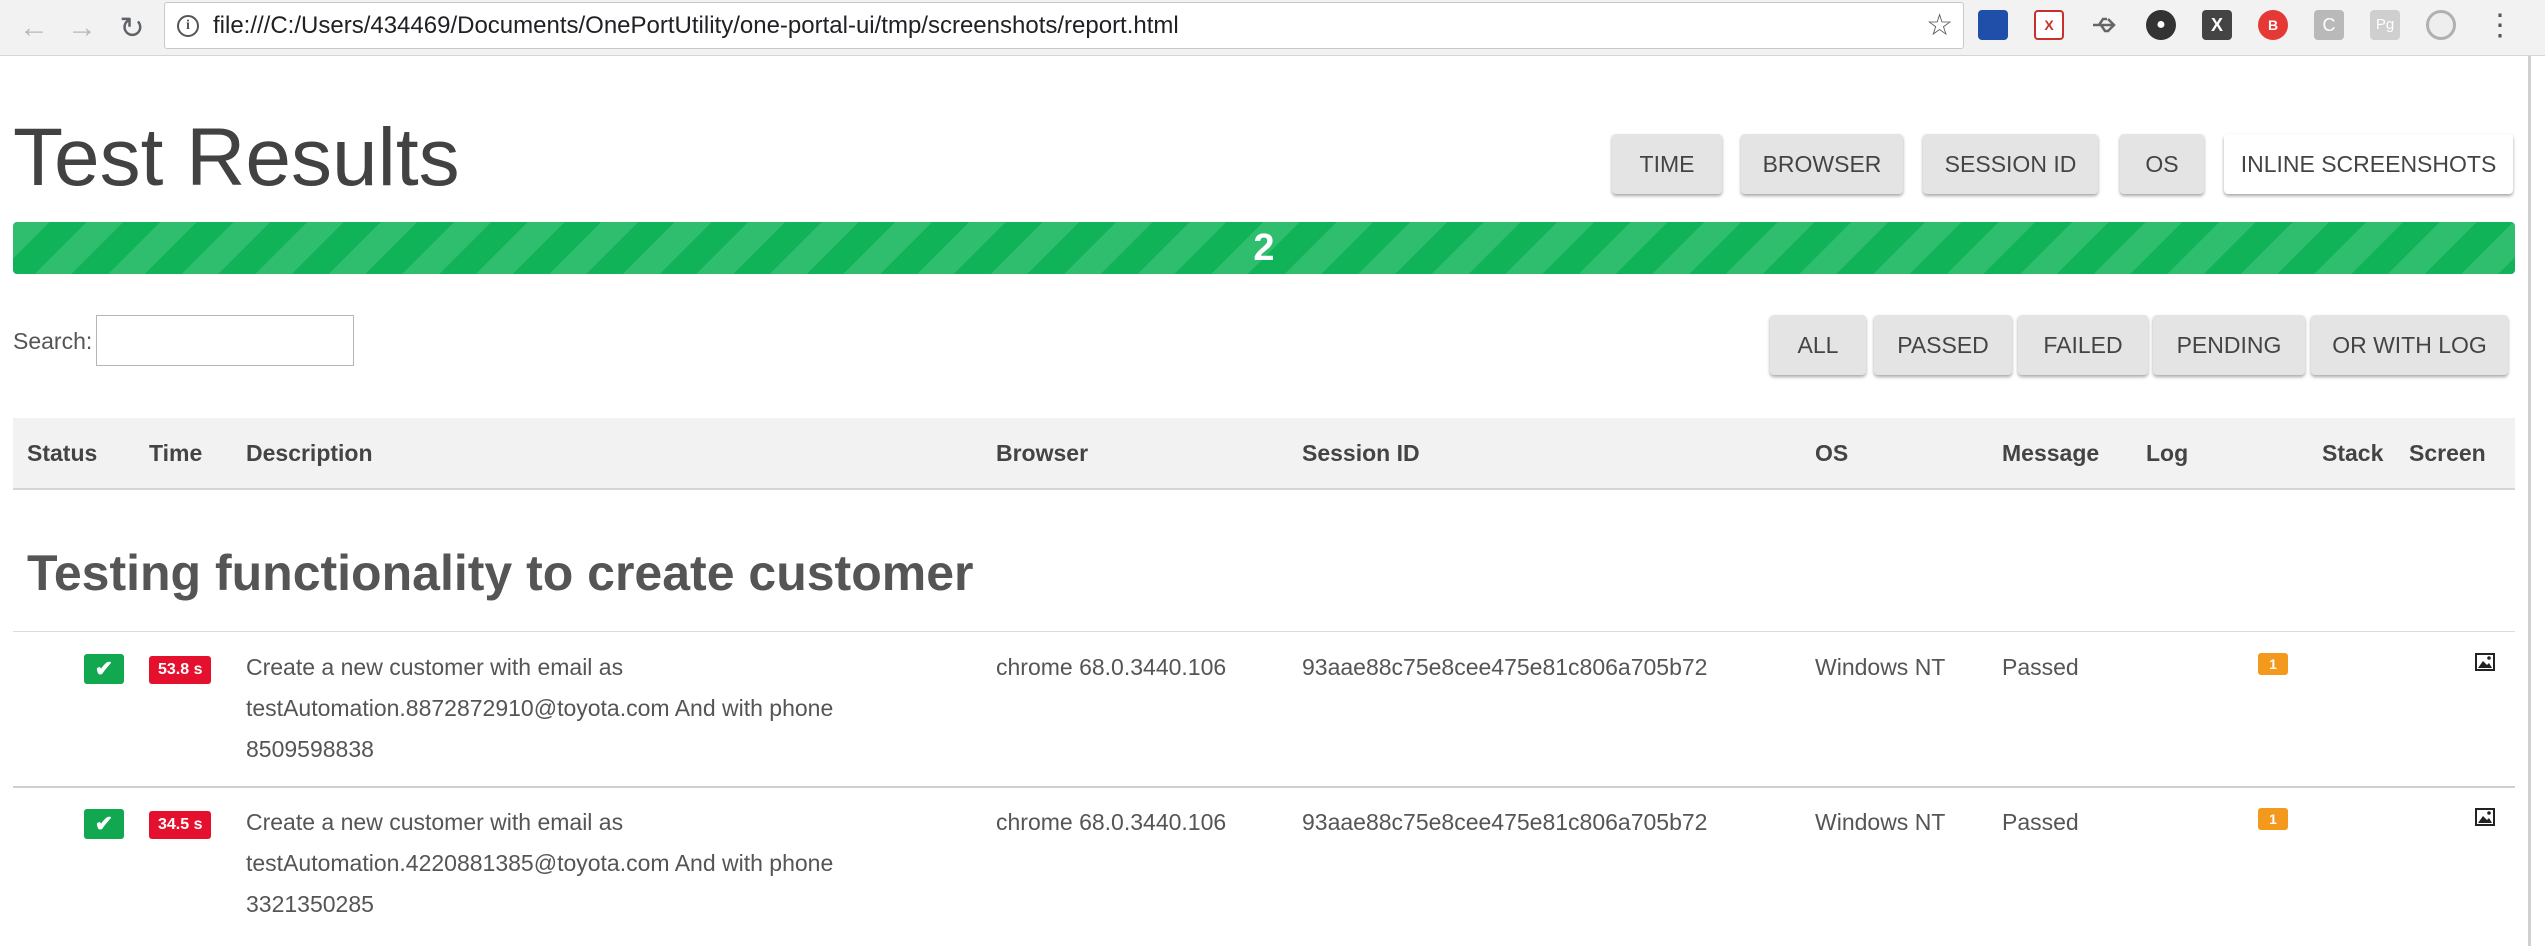  Describe the element at coordinates (225, 340) in the screenshot. I see `search-input` at that location.